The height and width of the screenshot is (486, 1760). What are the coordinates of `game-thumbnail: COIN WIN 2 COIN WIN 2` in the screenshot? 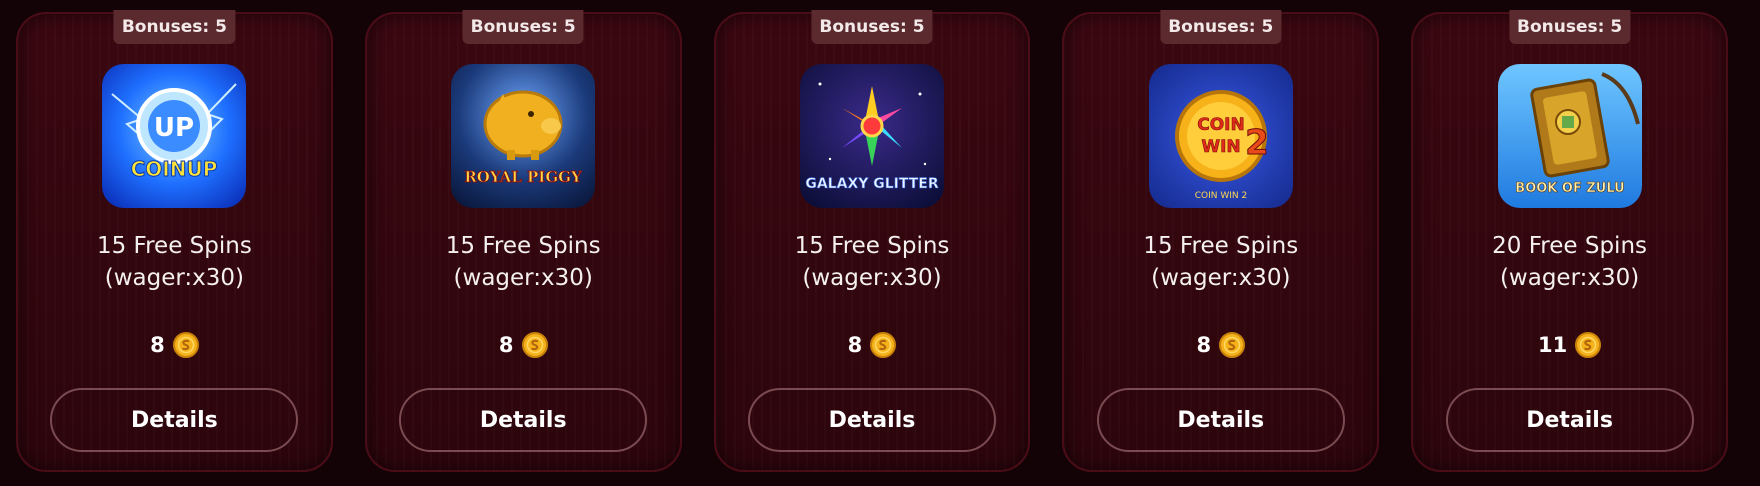 It's located at (1220, 136).